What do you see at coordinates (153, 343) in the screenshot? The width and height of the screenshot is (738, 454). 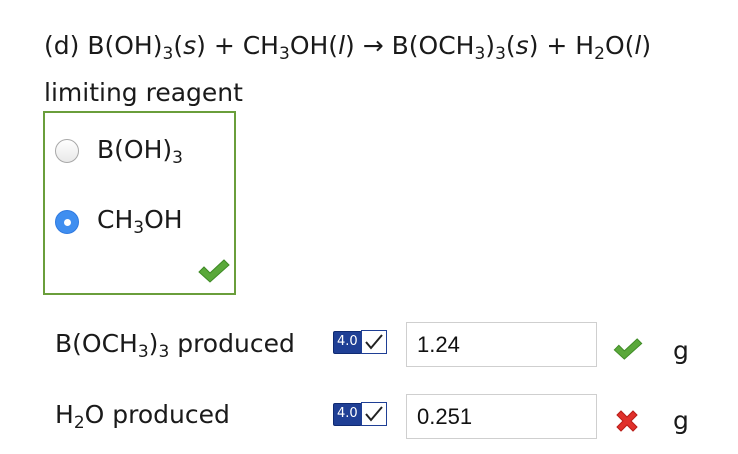 I see `label-text: )` at bounding box center [153, 343].